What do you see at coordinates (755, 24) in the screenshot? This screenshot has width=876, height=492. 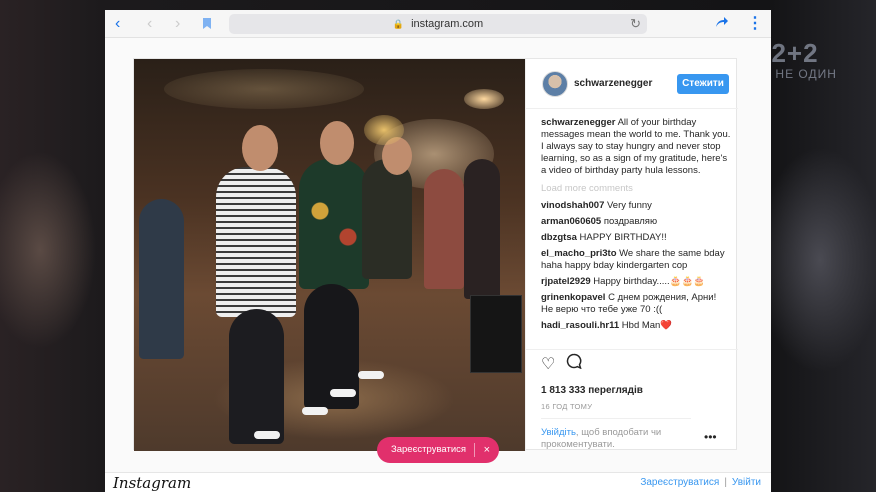 I see `menu-dots-icon: ⋮` at bounding box center [755, 24].